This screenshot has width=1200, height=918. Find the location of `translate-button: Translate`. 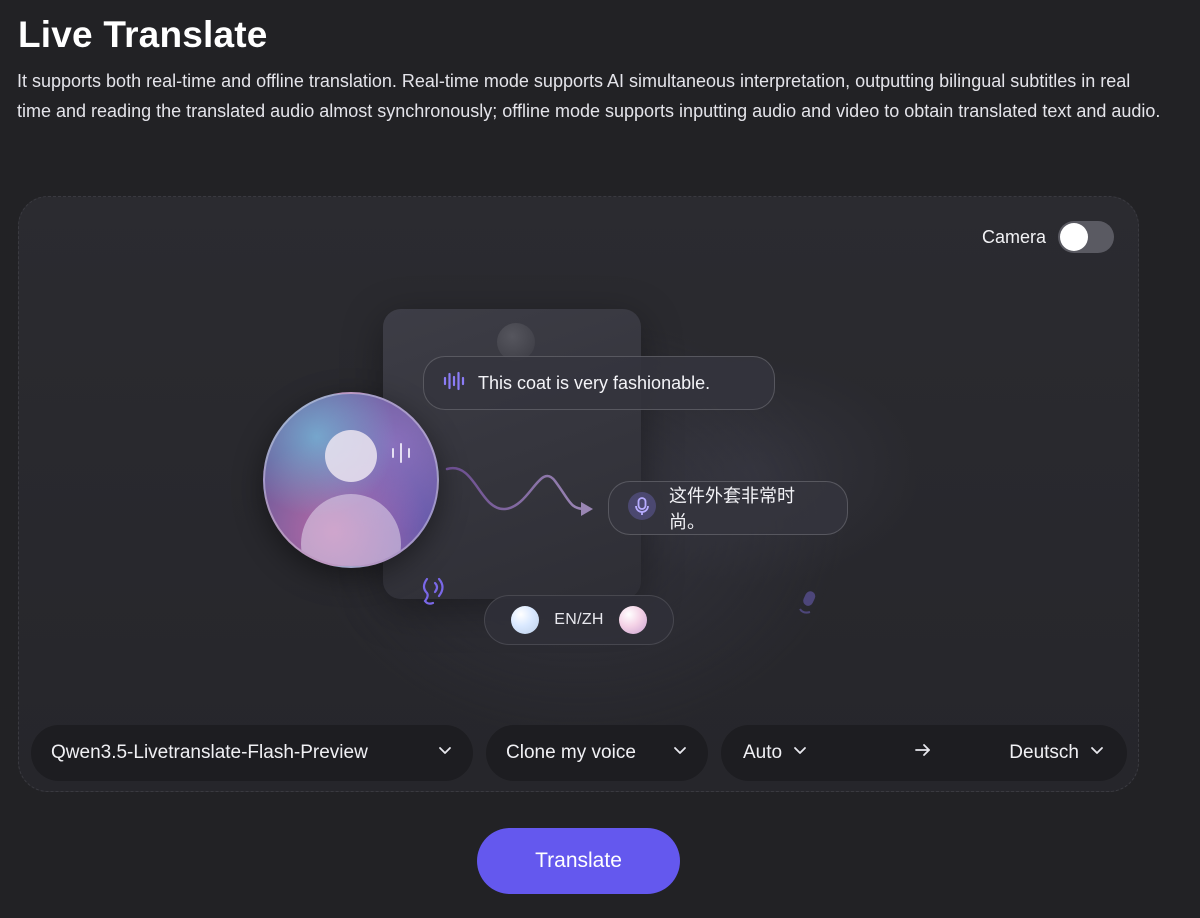

translate-button: Translate is located at coordinates (578, 861).